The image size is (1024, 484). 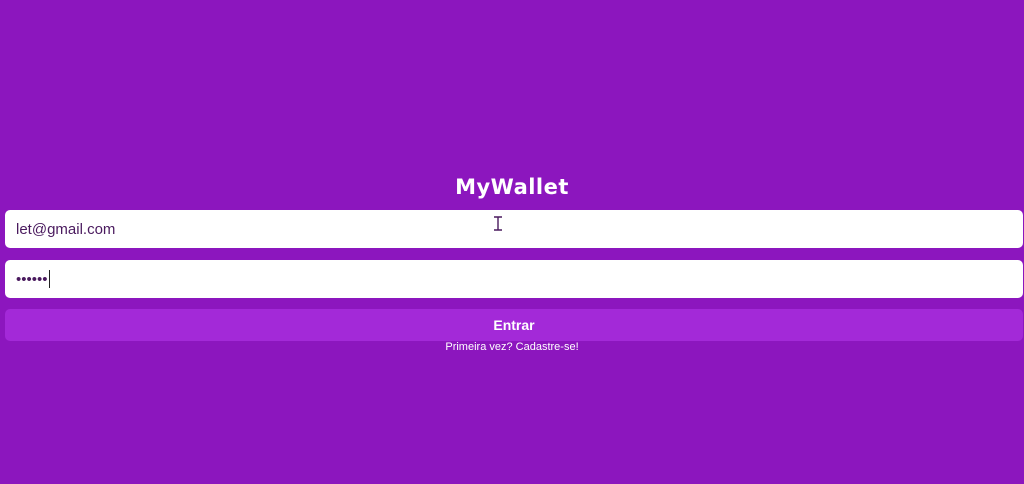 What do you see at coordinates (66, 229) in the screenshot?
I see `email-input-value: let@gmail.com` at bounding box center [66, 229].